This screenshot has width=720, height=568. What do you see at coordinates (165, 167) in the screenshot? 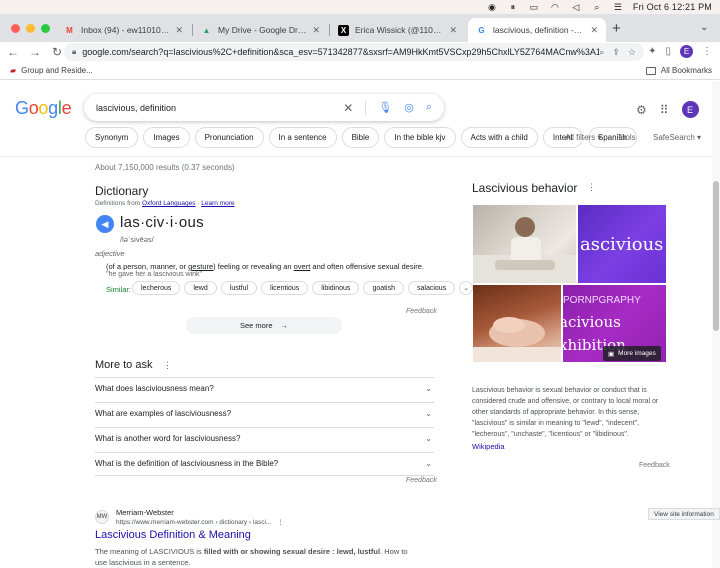
I see `result-stats: About 7,150,000 results (0.37 seconds)` at bounding box center [165, 167].